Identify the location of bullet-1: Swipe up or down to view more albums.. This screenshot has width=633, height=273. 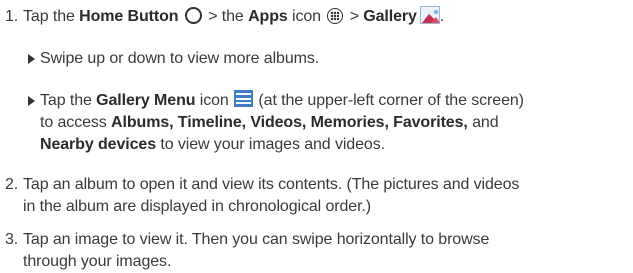
(180, 58).